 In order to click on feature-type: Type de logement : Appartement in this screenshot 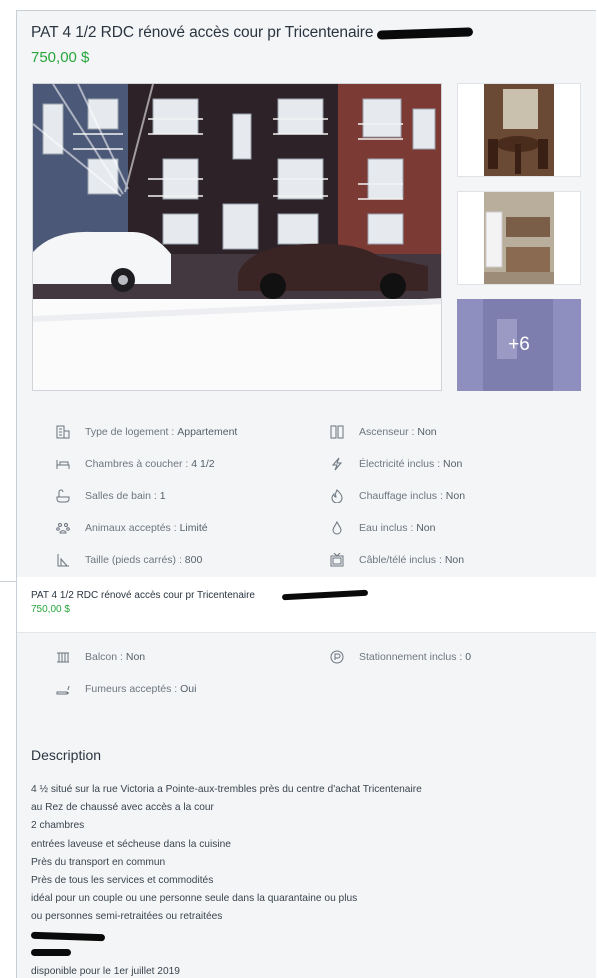, I will do `click(146, 432)`.